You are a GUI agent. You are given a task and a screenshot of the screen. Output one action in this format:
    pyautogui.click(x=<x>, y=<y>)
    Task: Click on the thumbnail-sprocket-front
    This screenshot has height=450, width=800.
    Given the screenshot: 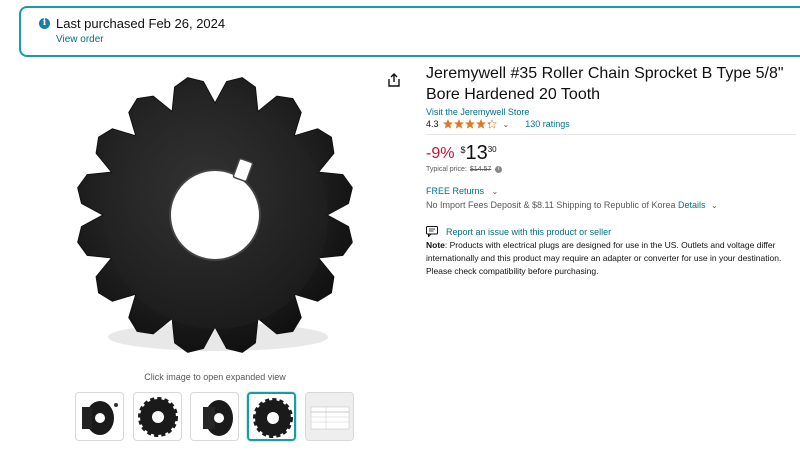 What is the action you would take?
    pyautogui.click(x=157, y=416)
    